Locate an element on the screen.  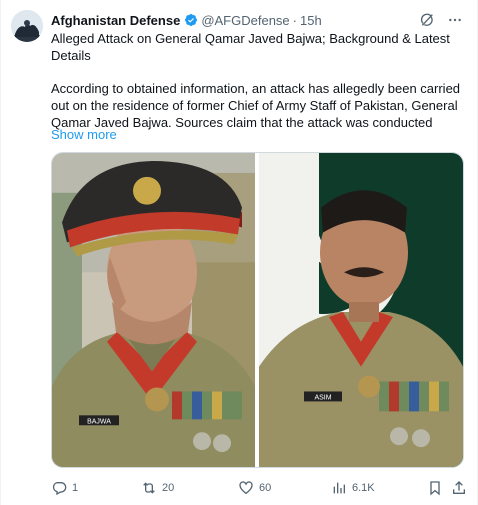
grok-icon is located at coordinates (427, 20).